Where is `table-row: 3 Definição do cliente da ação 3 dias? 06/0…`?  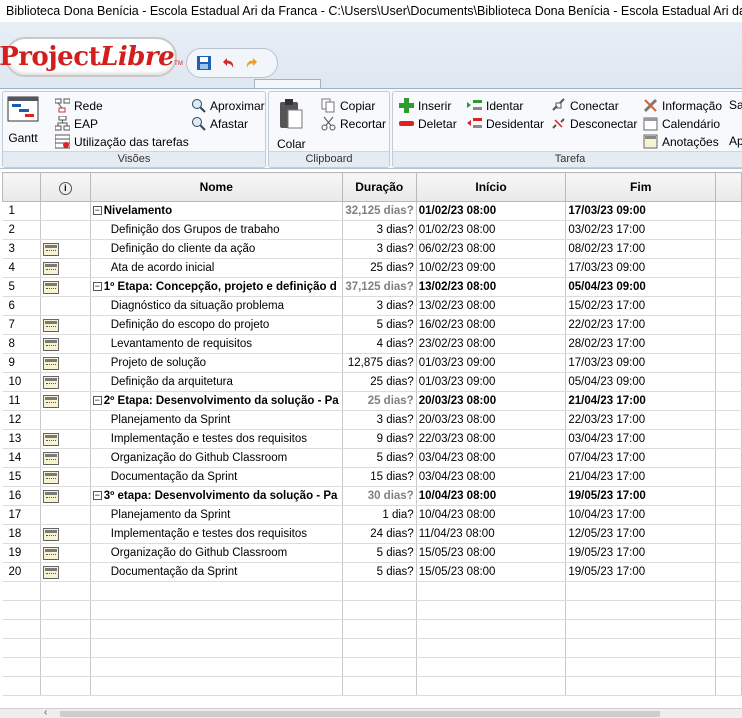 table-row: 3 Definição do cliente da ação 3 dias? 06/0… is located at coordinates (372, 249).